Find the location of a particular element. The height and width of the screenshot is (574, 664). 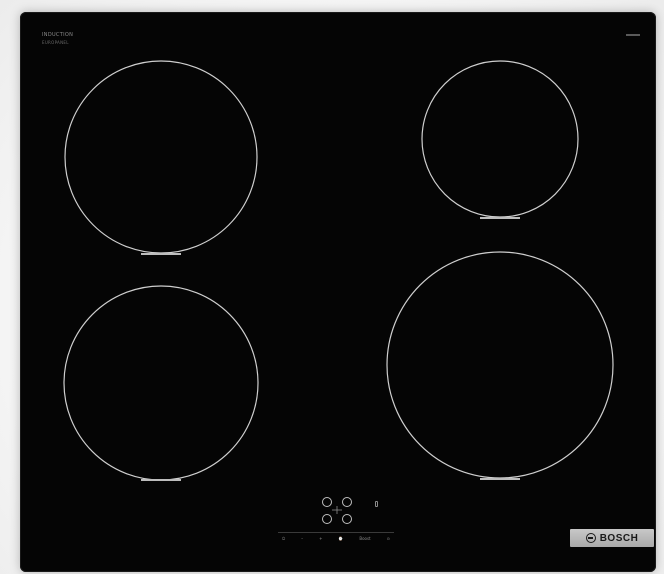

minus-button: – is located at coordinates (302, 538).